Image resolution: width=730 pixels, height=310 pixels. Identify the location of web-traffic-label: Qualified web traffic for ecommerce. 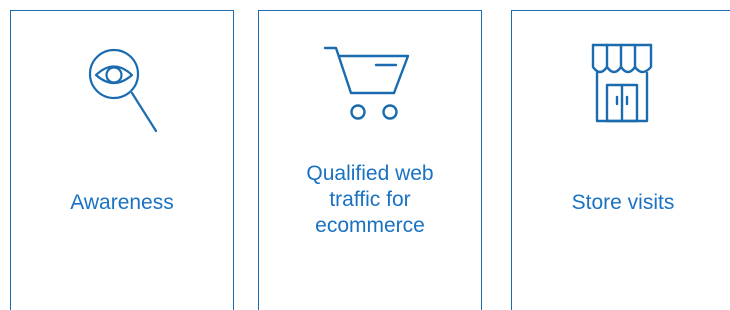
(370, 200).